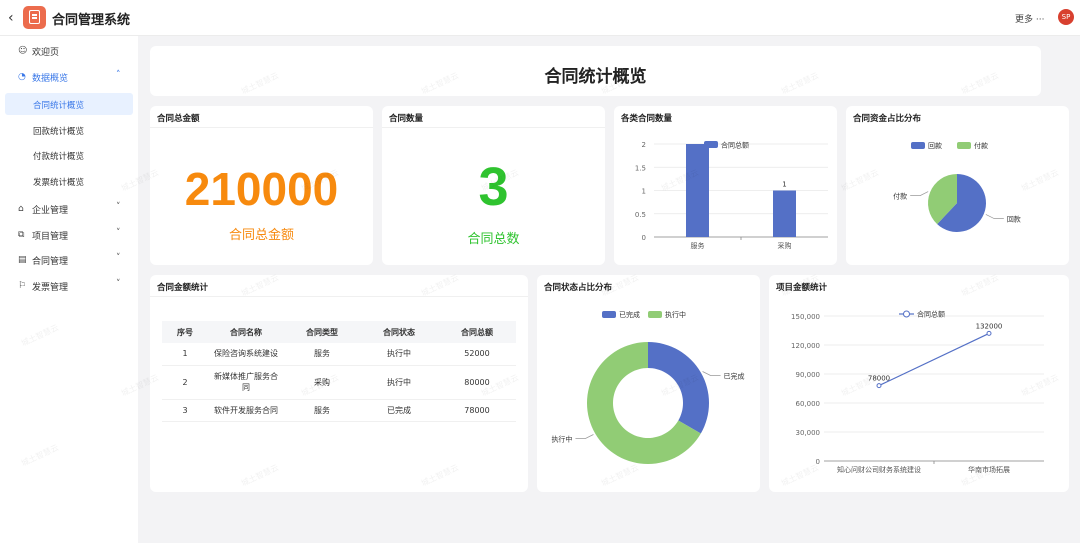  Describe the element at coordinates (900, 196) in the screenshot. I see `slice-label: 付款` at that location.